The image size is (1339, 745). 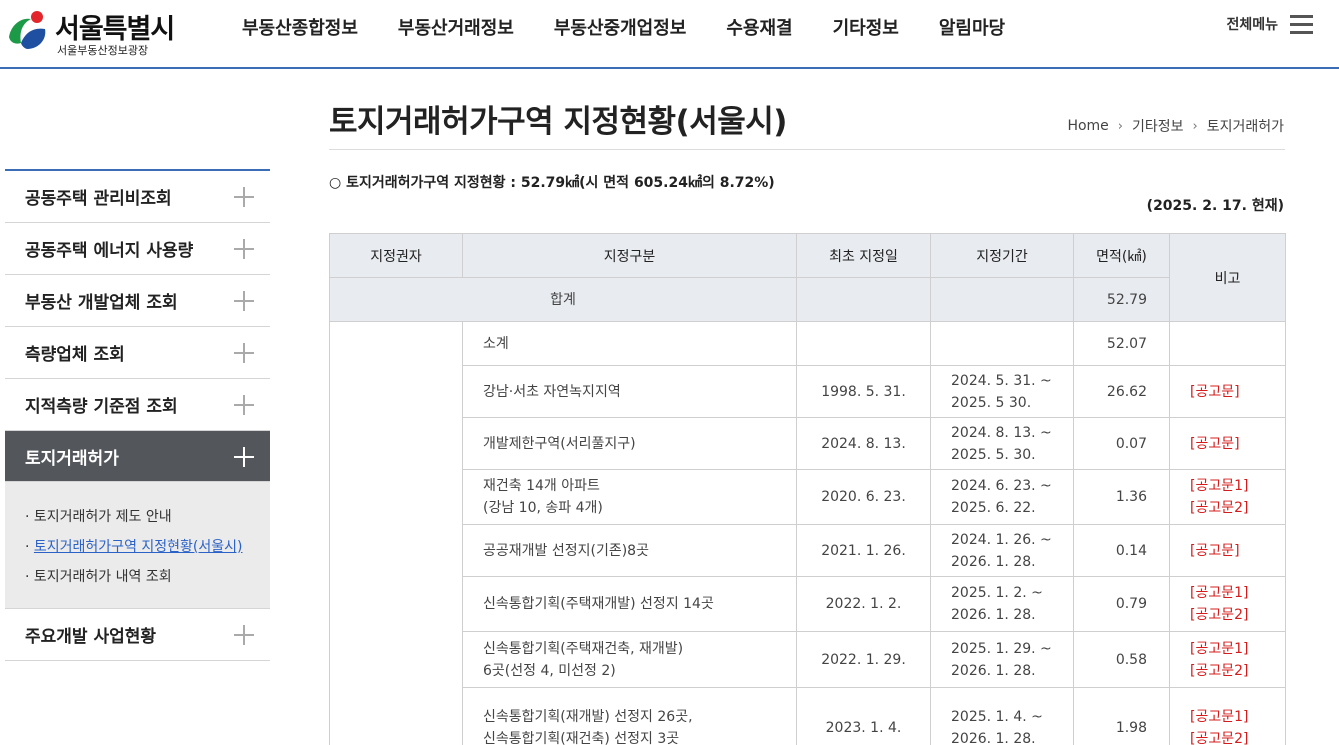 What do you see at coordinates (1001, 380) in the screenshot?
I see `period-start: 2024. 5. 31. ~` at bounding box center [1001, 380].